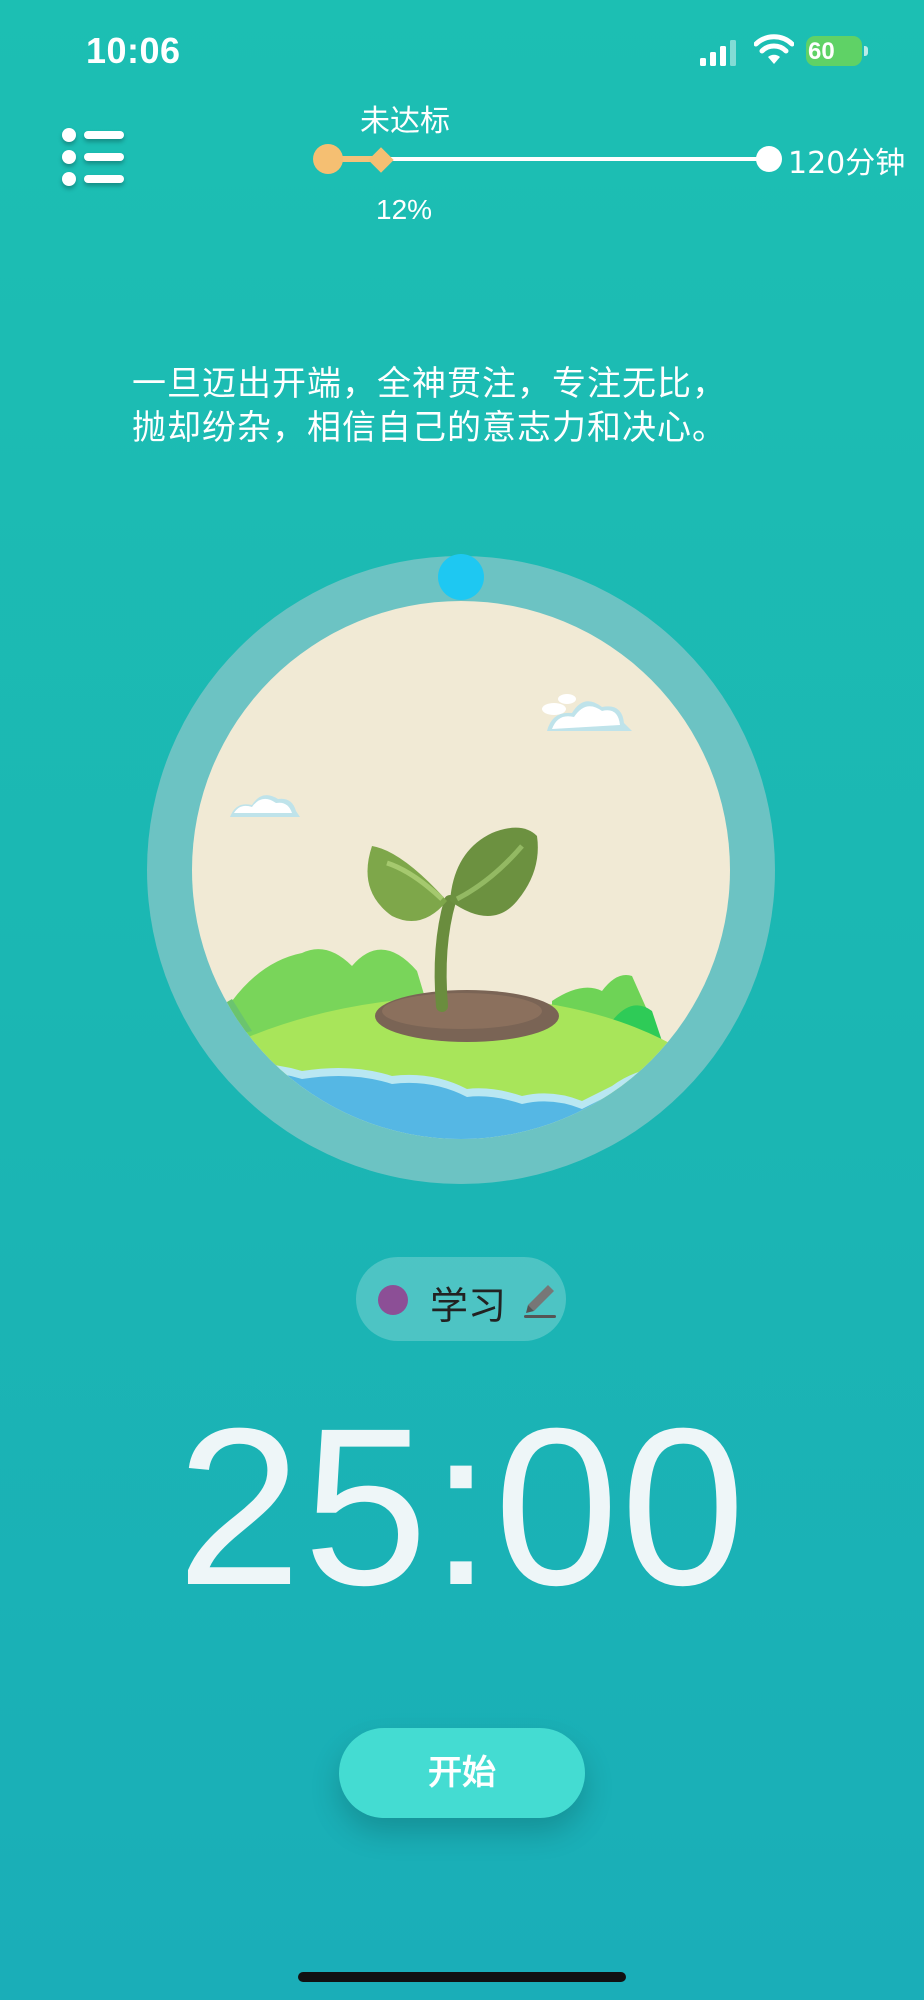 The height and width of the screenshot is (2000, 924). I want to click on tag-selector: 学习, so click(461, 1299).